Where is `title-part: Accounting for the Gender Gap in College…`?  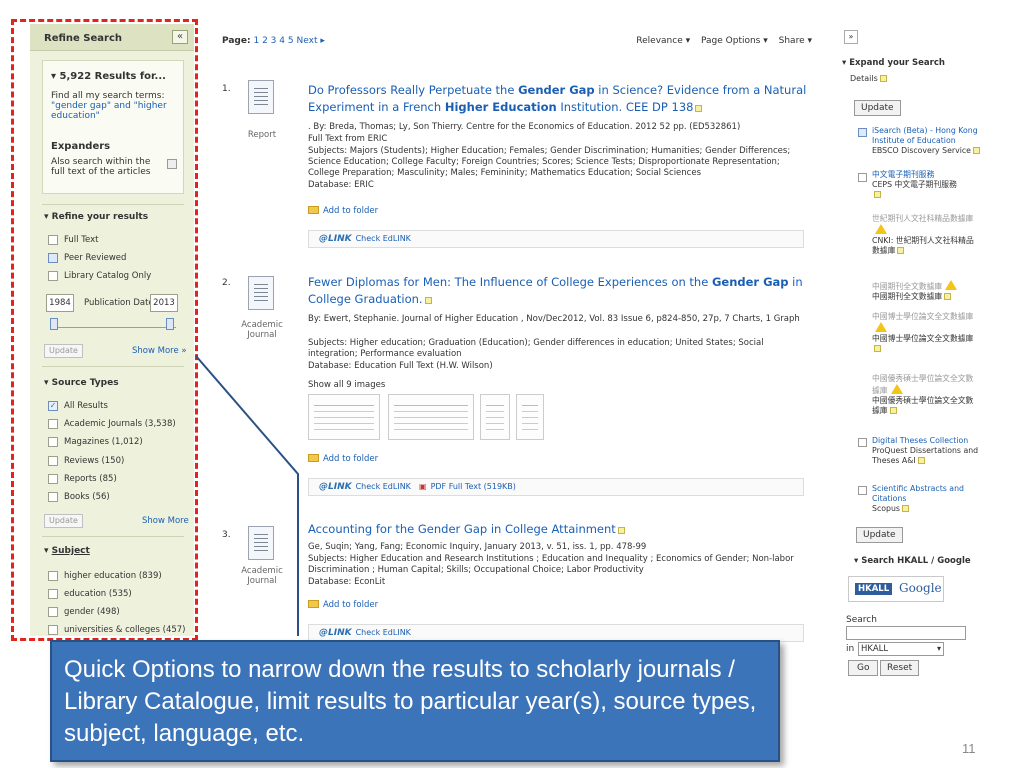
title-part: Accounting for the Gender Gap in College… is located at coordinates (462, 529).